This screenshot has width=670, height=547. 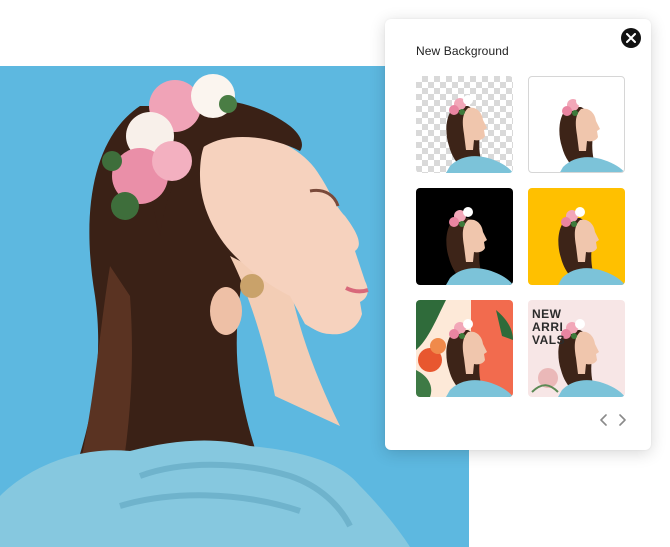 I want to click on background-option-new-arrivals: NEW ARRI VALS, so click(x=576, y=348).